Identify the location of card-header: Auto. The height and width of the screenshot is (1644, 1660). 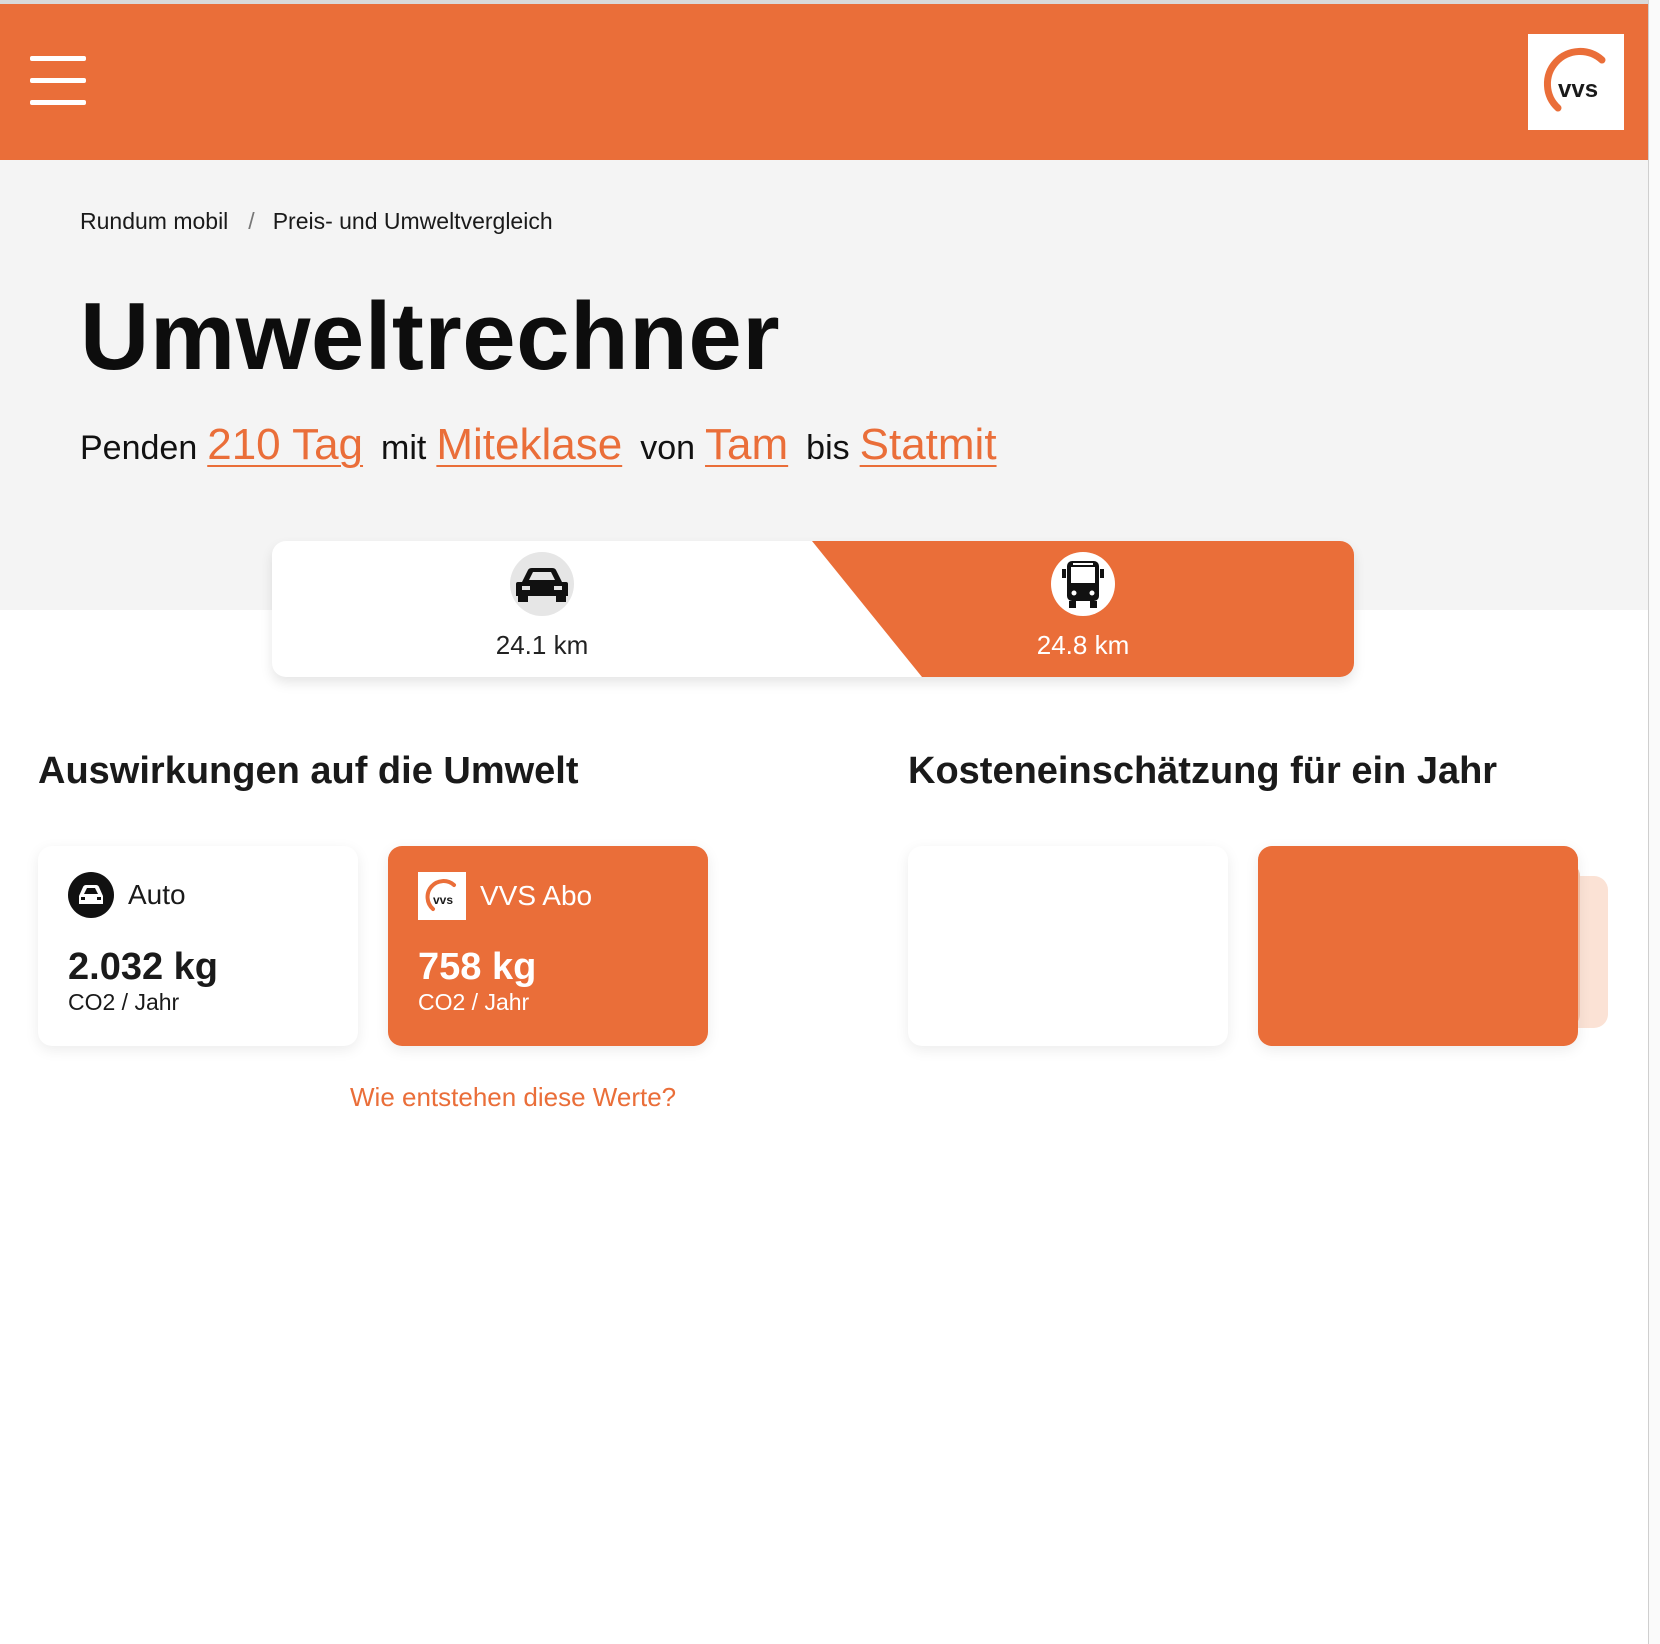
(127, 895).